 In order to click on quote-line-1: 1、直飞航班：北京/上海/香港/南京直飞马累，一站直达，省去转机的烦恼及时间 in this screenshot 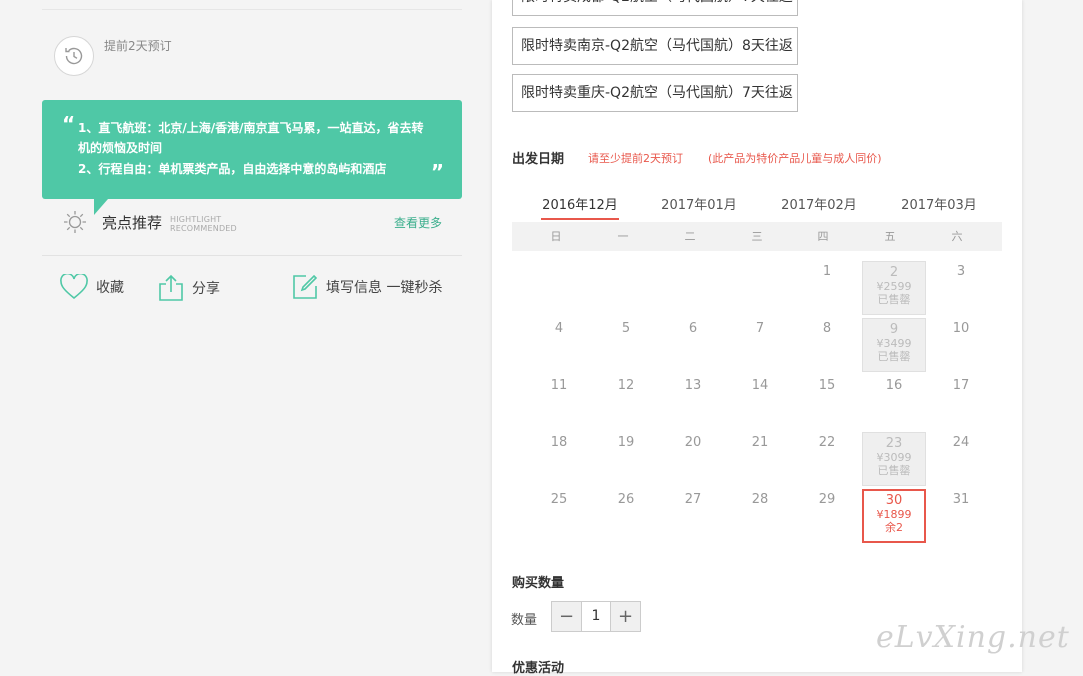, I will do `click(251, 138)`.